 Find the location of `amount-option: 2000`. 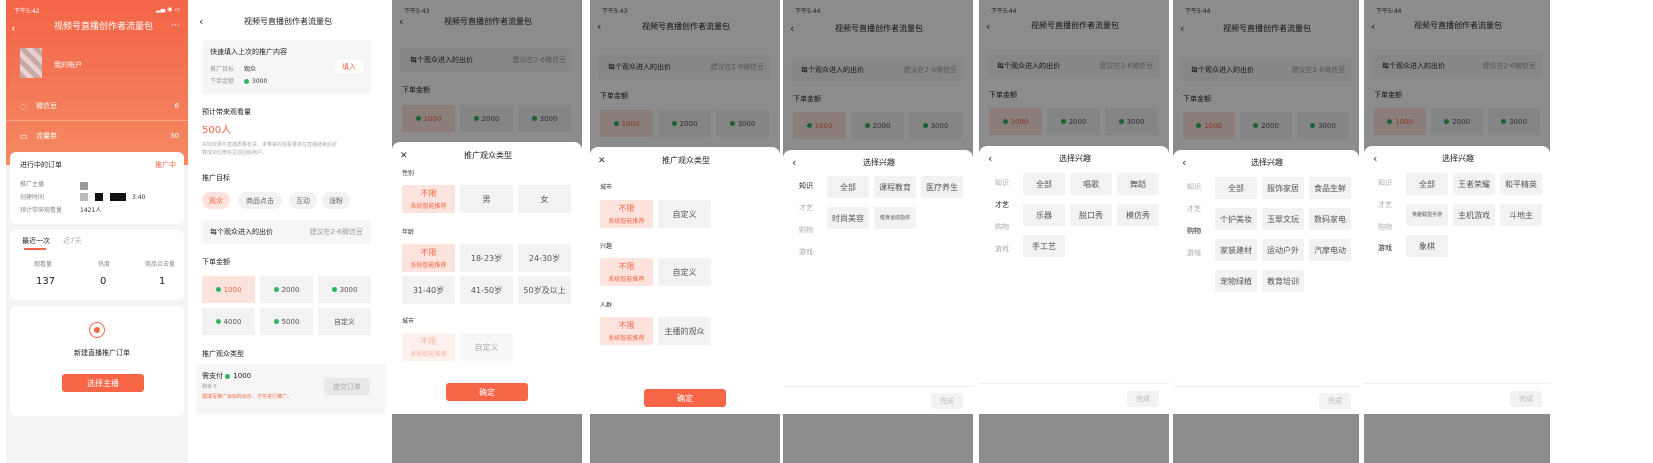

amount-option: 2000 is located at coordinates (286, 289).